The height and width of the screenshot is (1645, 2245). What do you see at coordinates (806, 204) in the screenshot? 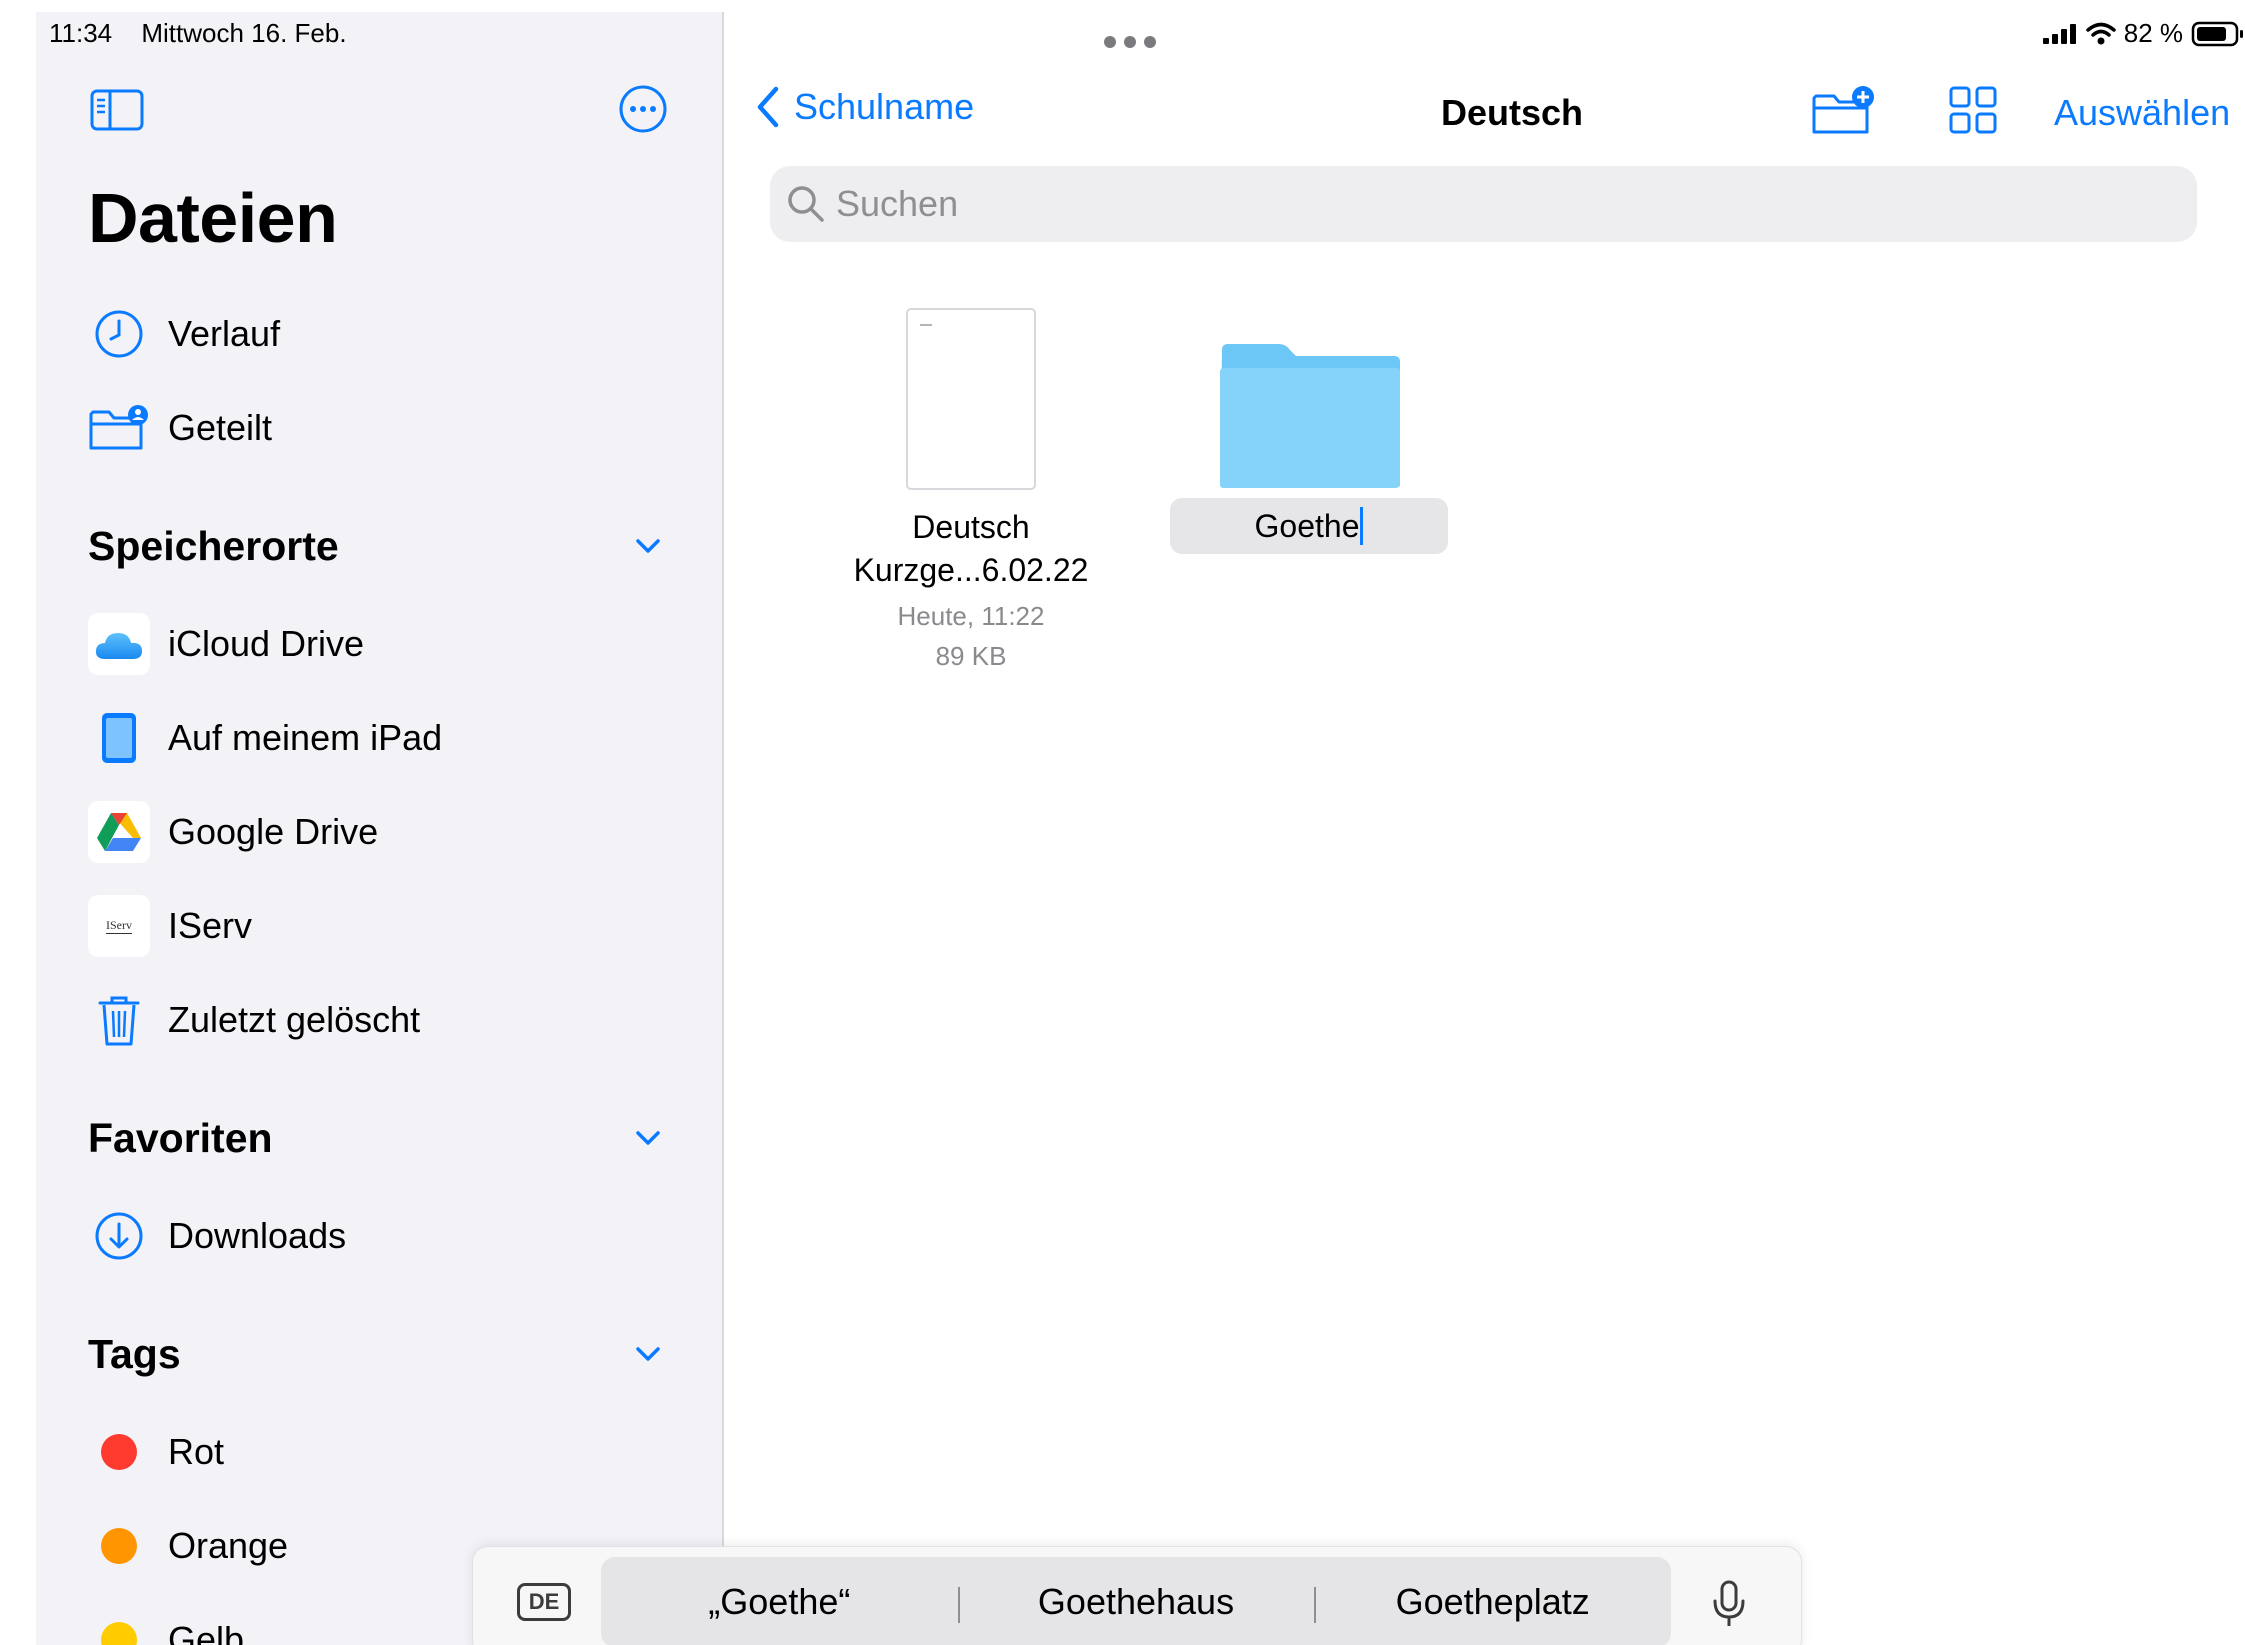
I see `search-icon` at bounding box center [806, 204].